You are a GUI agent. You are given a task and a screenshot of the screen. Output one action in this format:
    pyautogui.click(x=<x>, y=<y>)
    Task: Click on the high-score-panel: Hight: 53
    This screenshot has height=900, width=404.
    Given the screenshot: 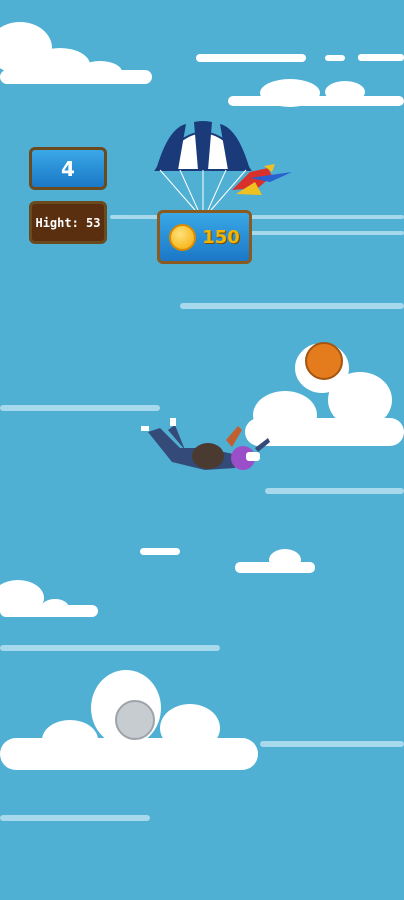 What is the action you would take?
    pyautogui.click(x=68, y=222)
    